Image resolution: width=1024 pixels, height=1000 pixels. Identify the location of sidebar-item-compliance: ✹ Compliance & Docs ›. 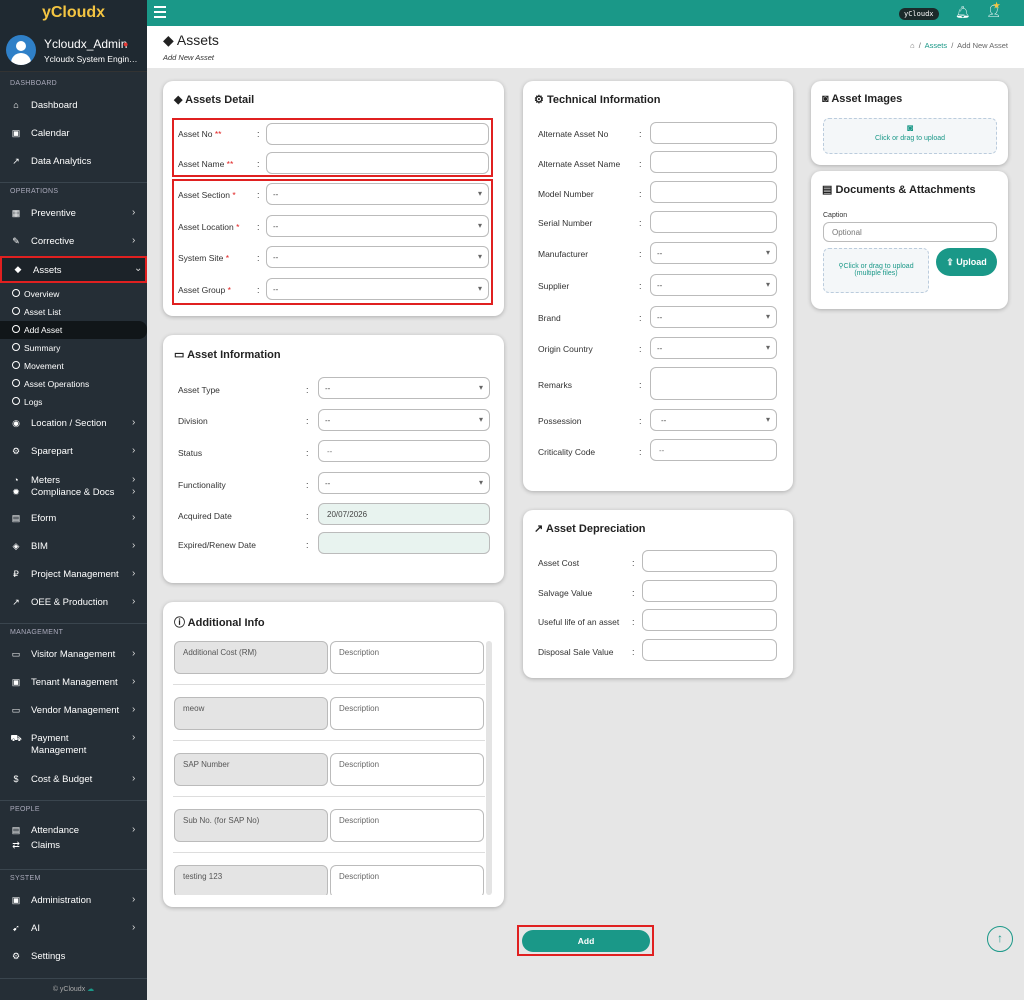
(73, 493).